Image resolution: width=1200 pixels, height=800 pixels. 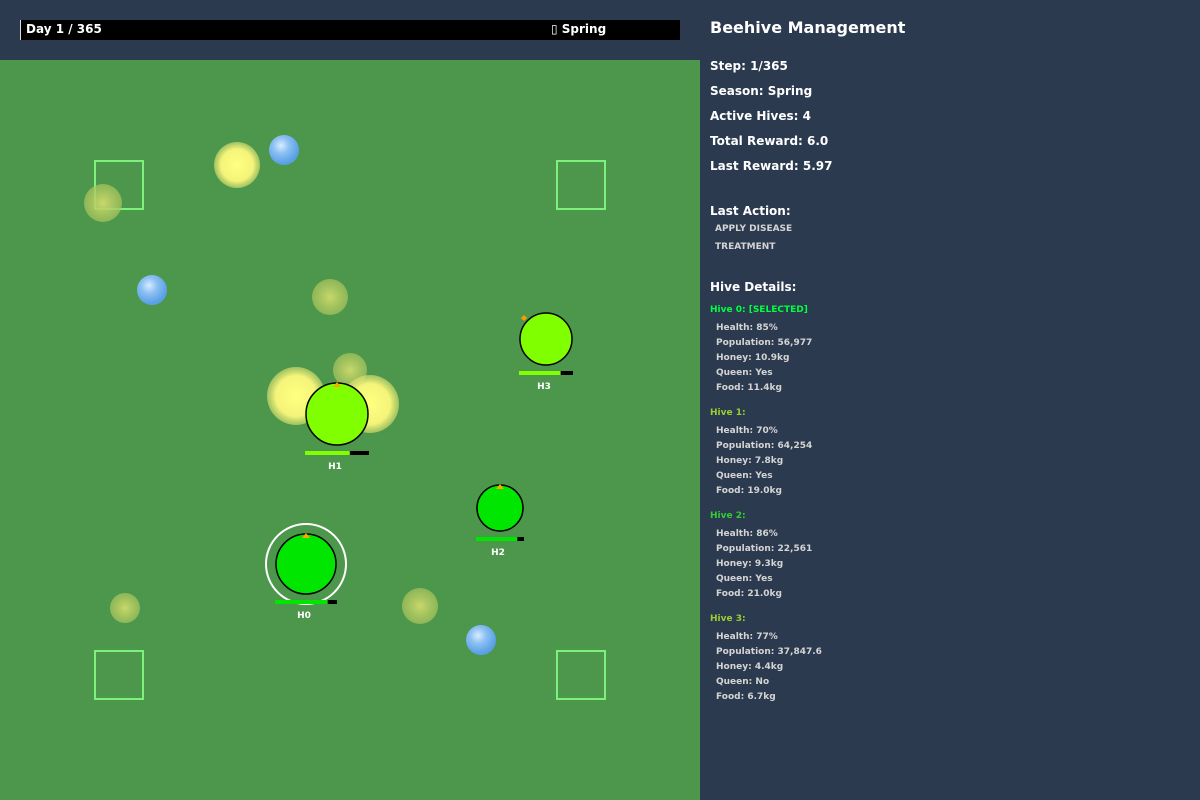 What do you see at coordinates (760, 116) in the screenshot?
I see `active-hives-stat: Active Hives: 4` at bounding box center [760, 116].